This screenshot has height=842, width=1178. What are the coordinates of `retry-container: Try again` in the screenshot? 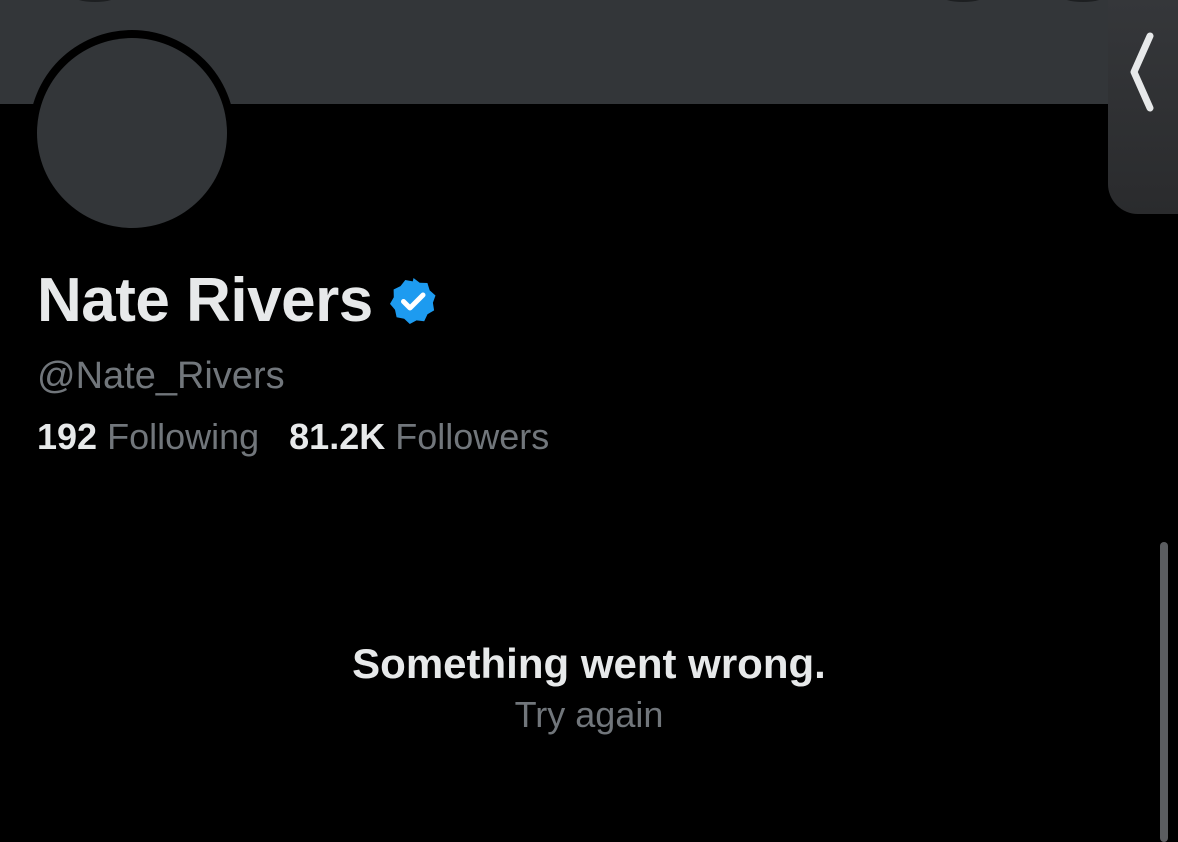 It's located at (589, 715).